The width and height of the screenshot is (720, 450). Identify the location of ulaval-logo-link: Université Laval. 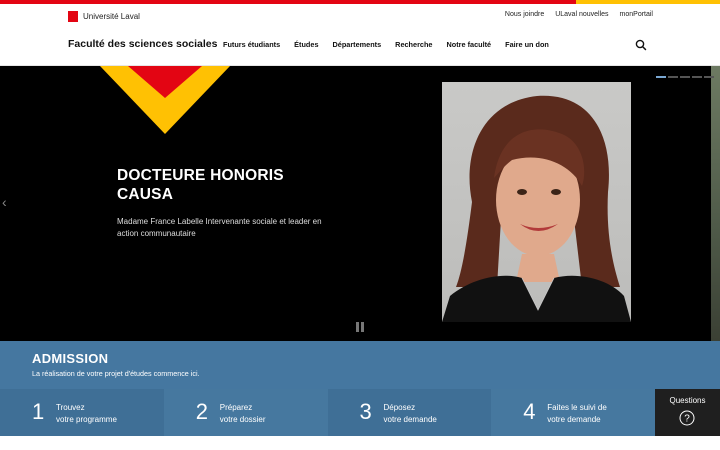
(104, 16).